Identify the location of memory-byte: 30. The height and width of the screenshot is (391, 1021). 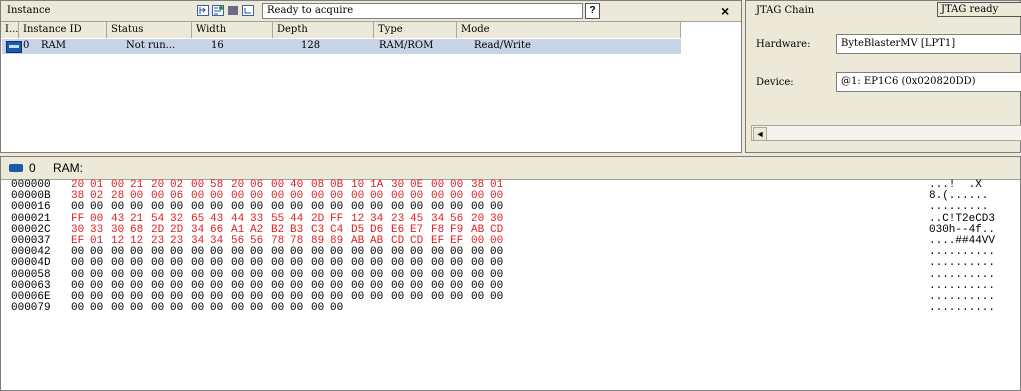
(496, 219).